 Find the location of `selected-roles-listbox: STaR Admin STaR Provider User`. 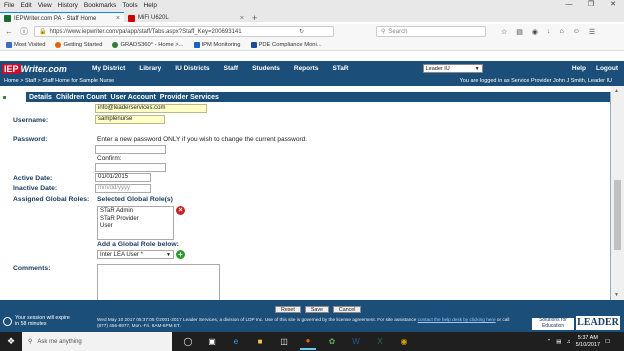

selected-roles-listbox: STaR Admin STaR Provider User is located at coordinates (135, 223).